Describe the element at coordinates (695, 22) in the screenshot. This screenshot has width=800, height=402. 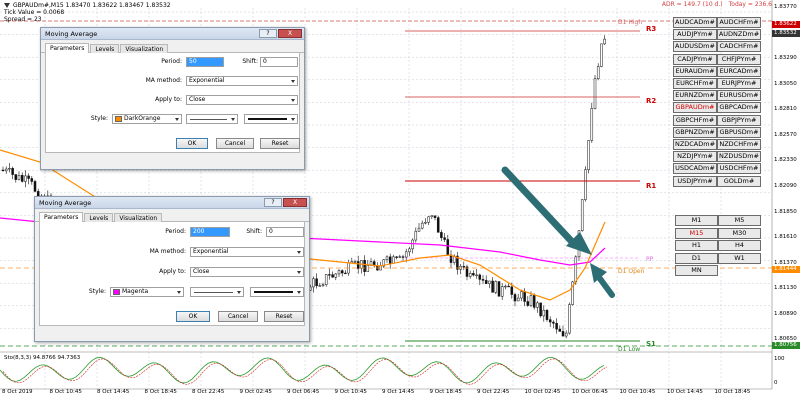
I see `symbol-button-audcadm: AUDCADm#` at that location.